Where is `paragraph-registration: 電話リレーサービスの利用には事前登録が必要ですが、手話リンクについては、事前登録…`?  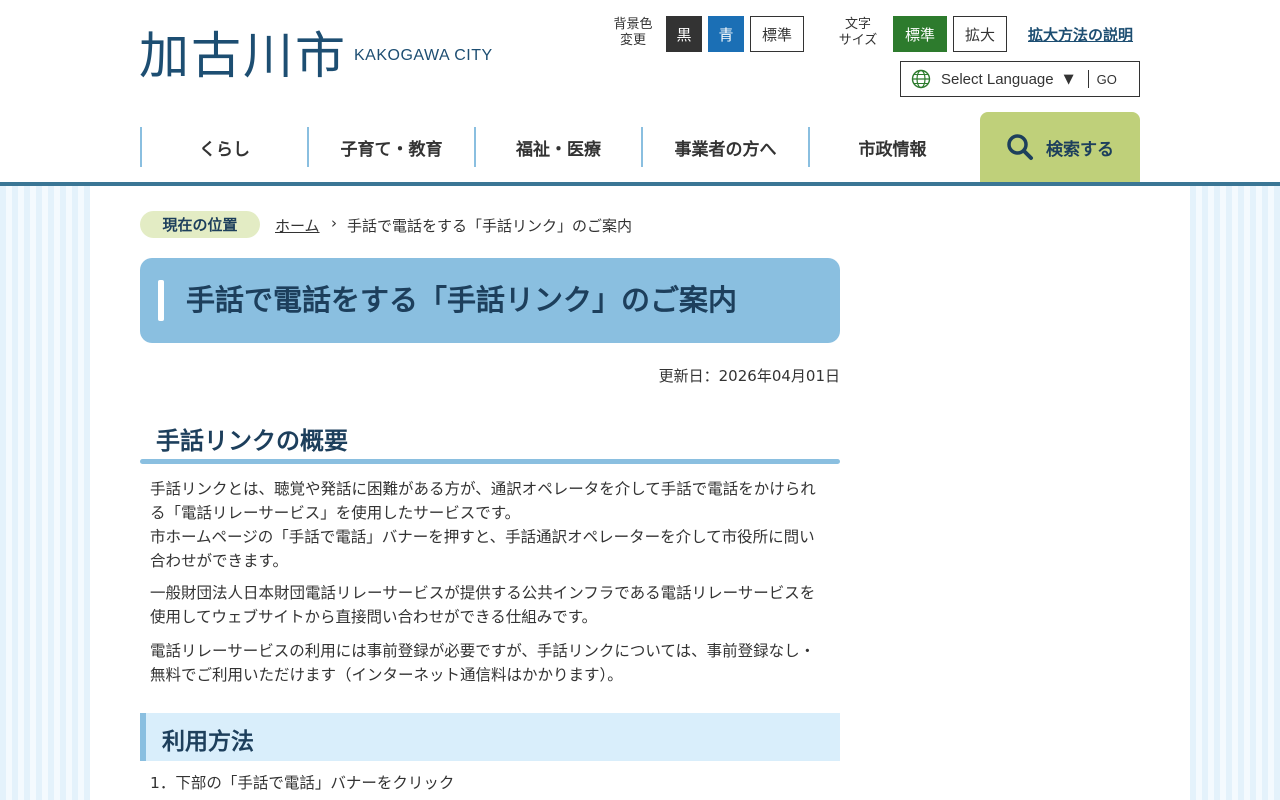
paragraph-registration: 電話リレーサービスの利用には事前登録が必要ですが、手話リンクについては、事前登録… is located at coordinates (483, 663).